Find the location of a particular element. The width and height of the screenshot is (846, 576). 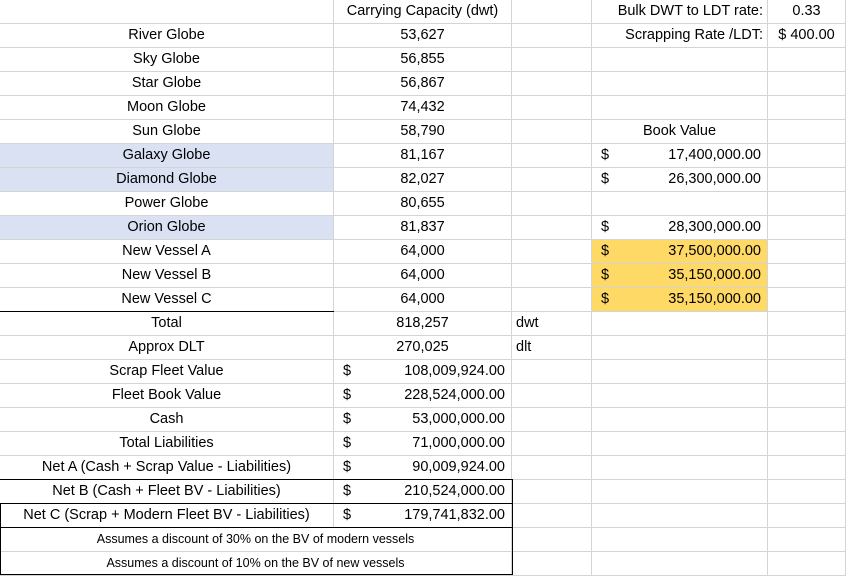

scrap-rate-label: Scrapping Rate /LDT: is located at coordinates (680, 36).